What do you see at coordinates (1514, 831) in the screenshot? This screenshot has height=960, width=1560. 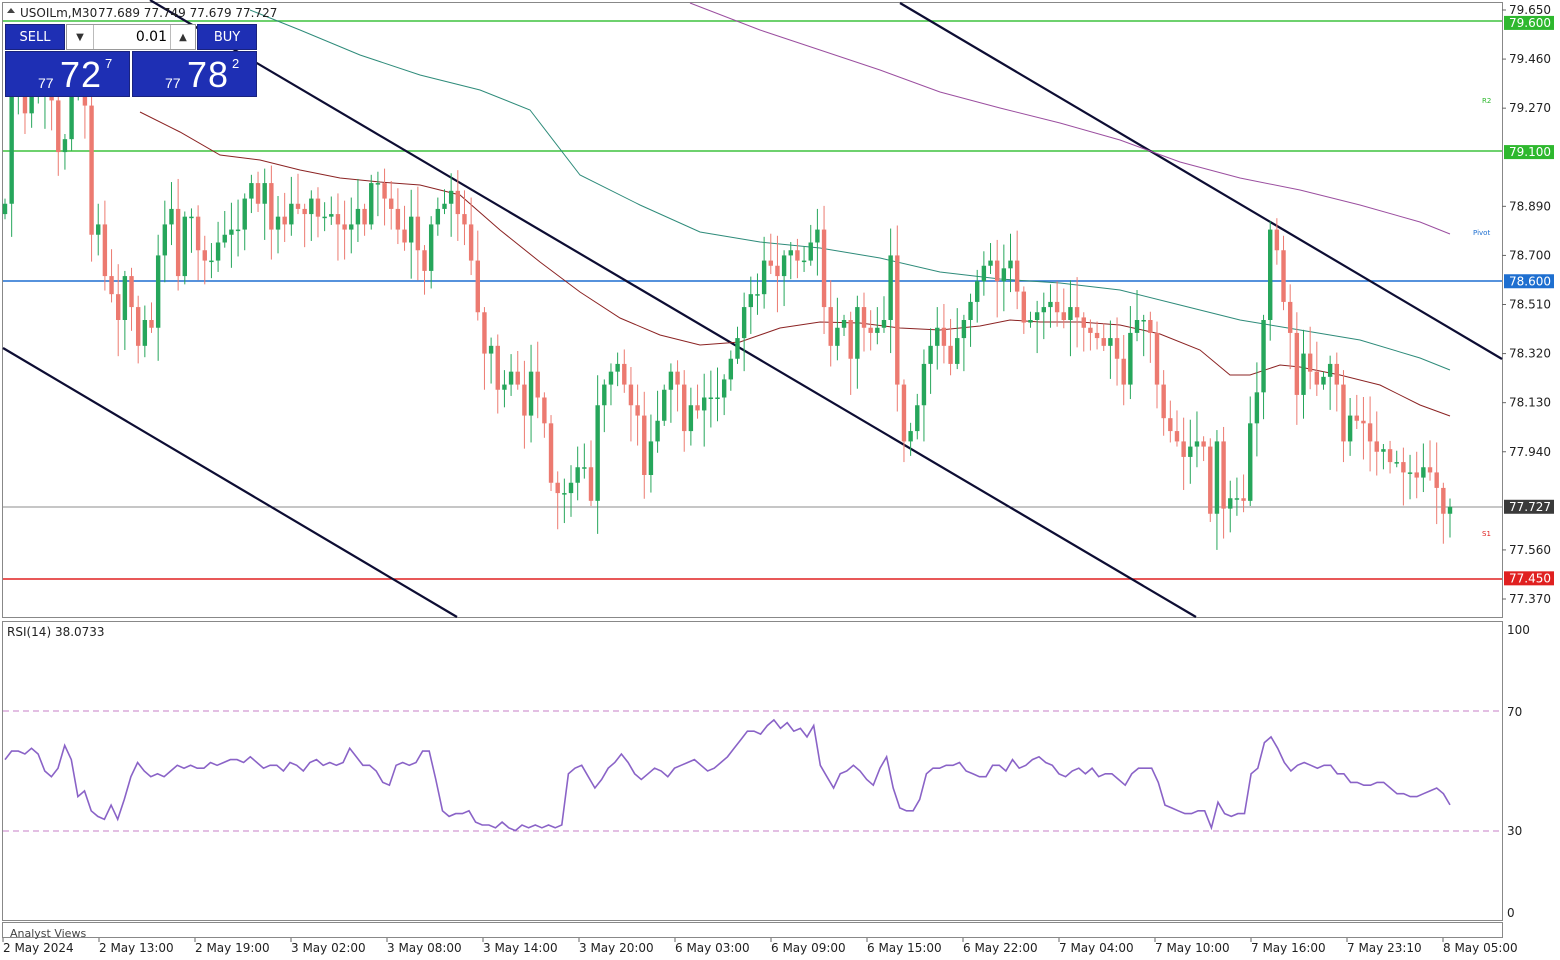 I see `rsi-axis-30: 30` at bounding box center [1514, 831].